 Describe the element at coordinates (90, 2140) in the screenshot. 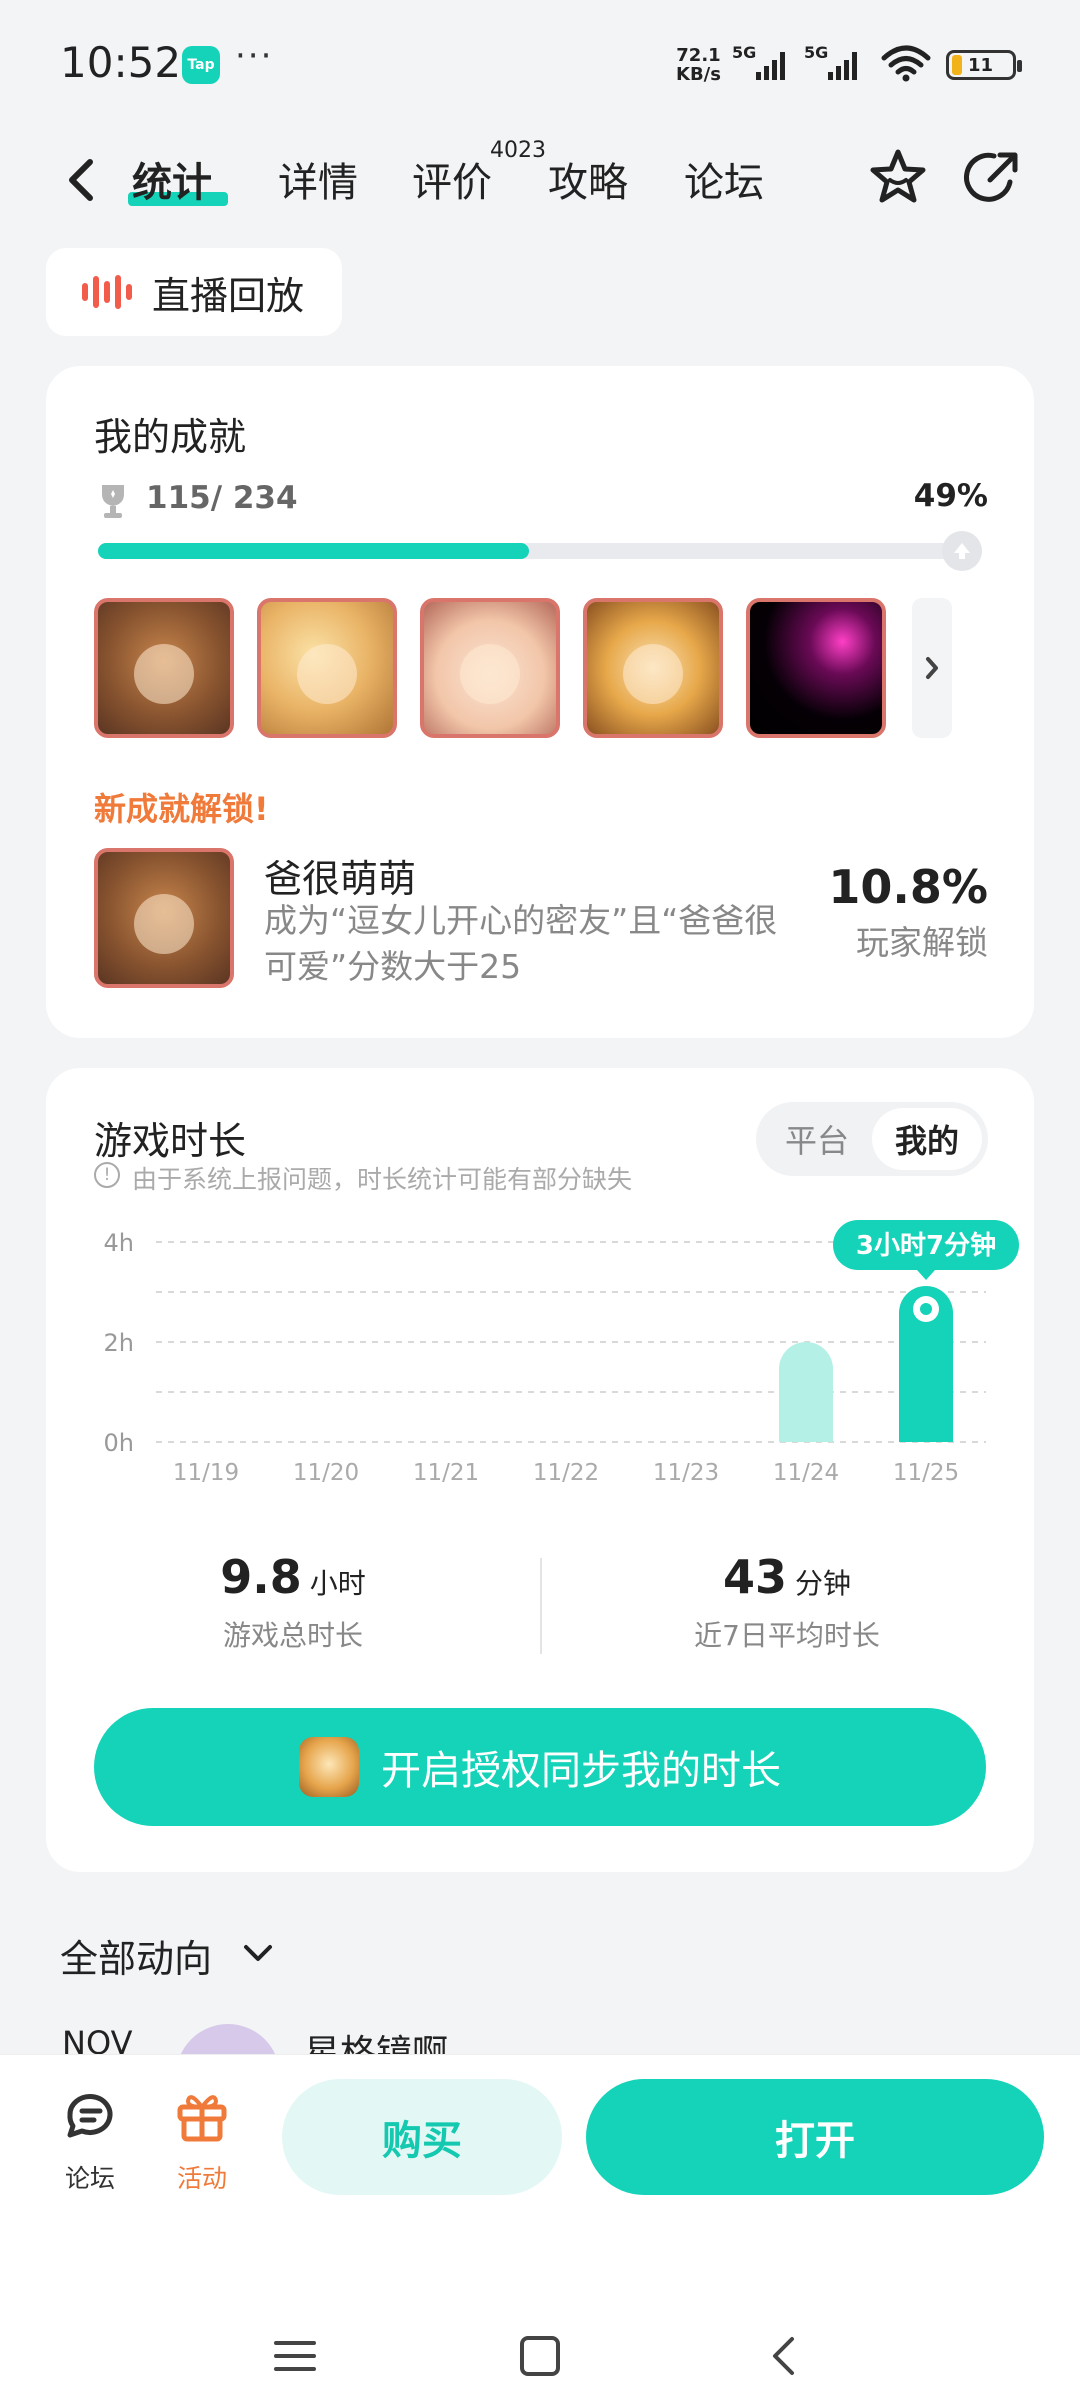

I see `forum-button: 论坛` at that location.